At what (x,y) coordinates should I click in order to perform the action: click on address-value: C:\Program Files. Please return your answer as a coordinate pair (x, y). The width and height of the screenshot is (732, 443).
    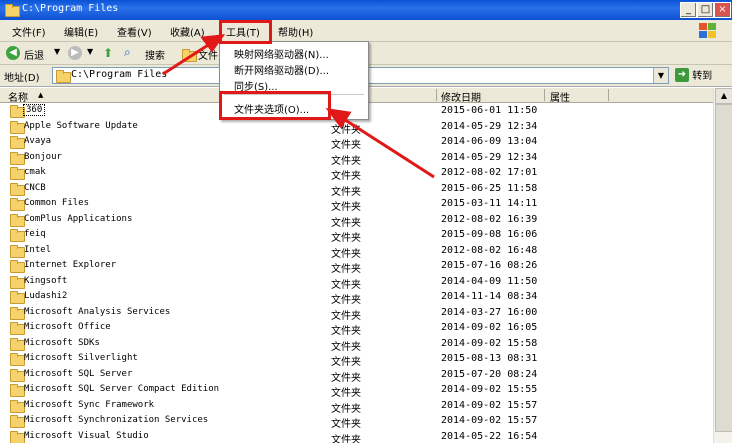
    Looking at the image, I should click on (119, 74).